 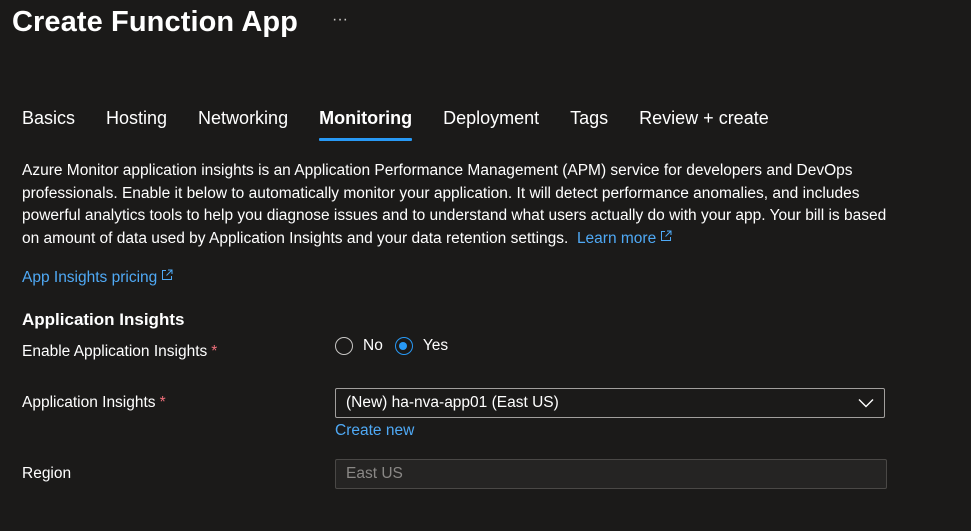 What do you see at coordinates (616, 238) in the screenshot?
I see `learn-more-label: Learn more` at bounding box center [616, 238].